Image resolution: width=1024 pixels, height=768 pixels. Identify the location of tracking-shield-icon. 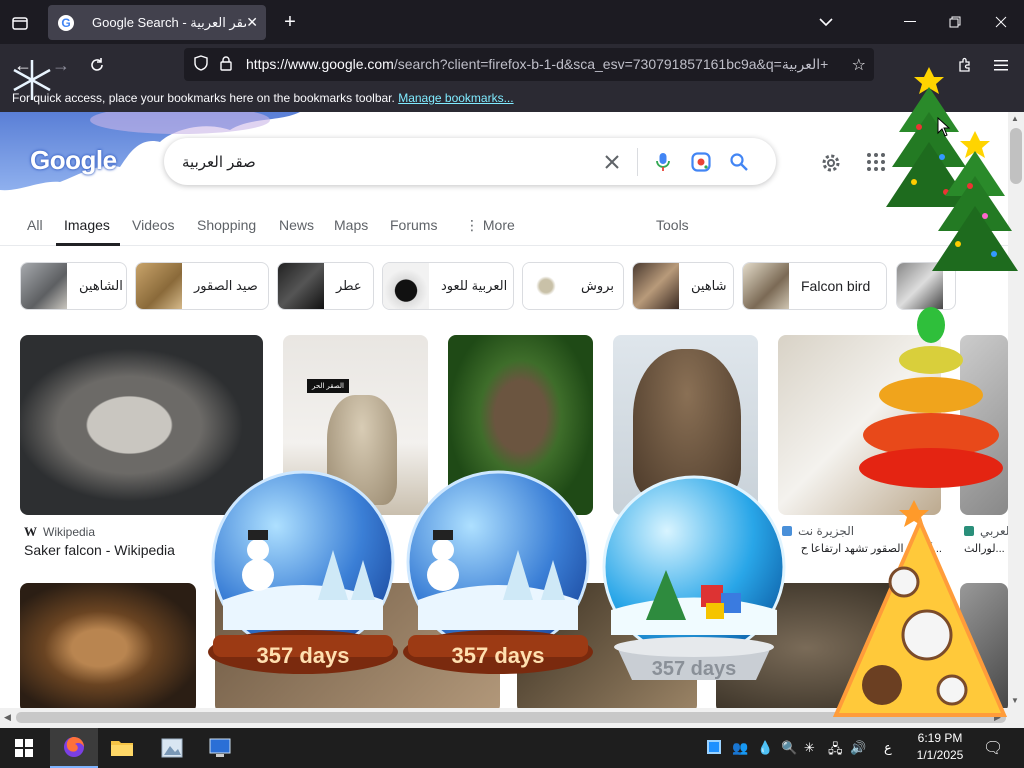
(201, 64).